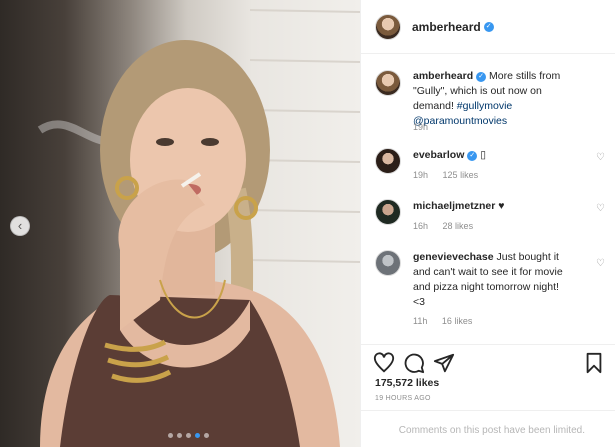  What do you see at coordinates (407, 383) in the screenshot?
I see `likes-count: 175,572 likes` at bounding box center [407, 383].